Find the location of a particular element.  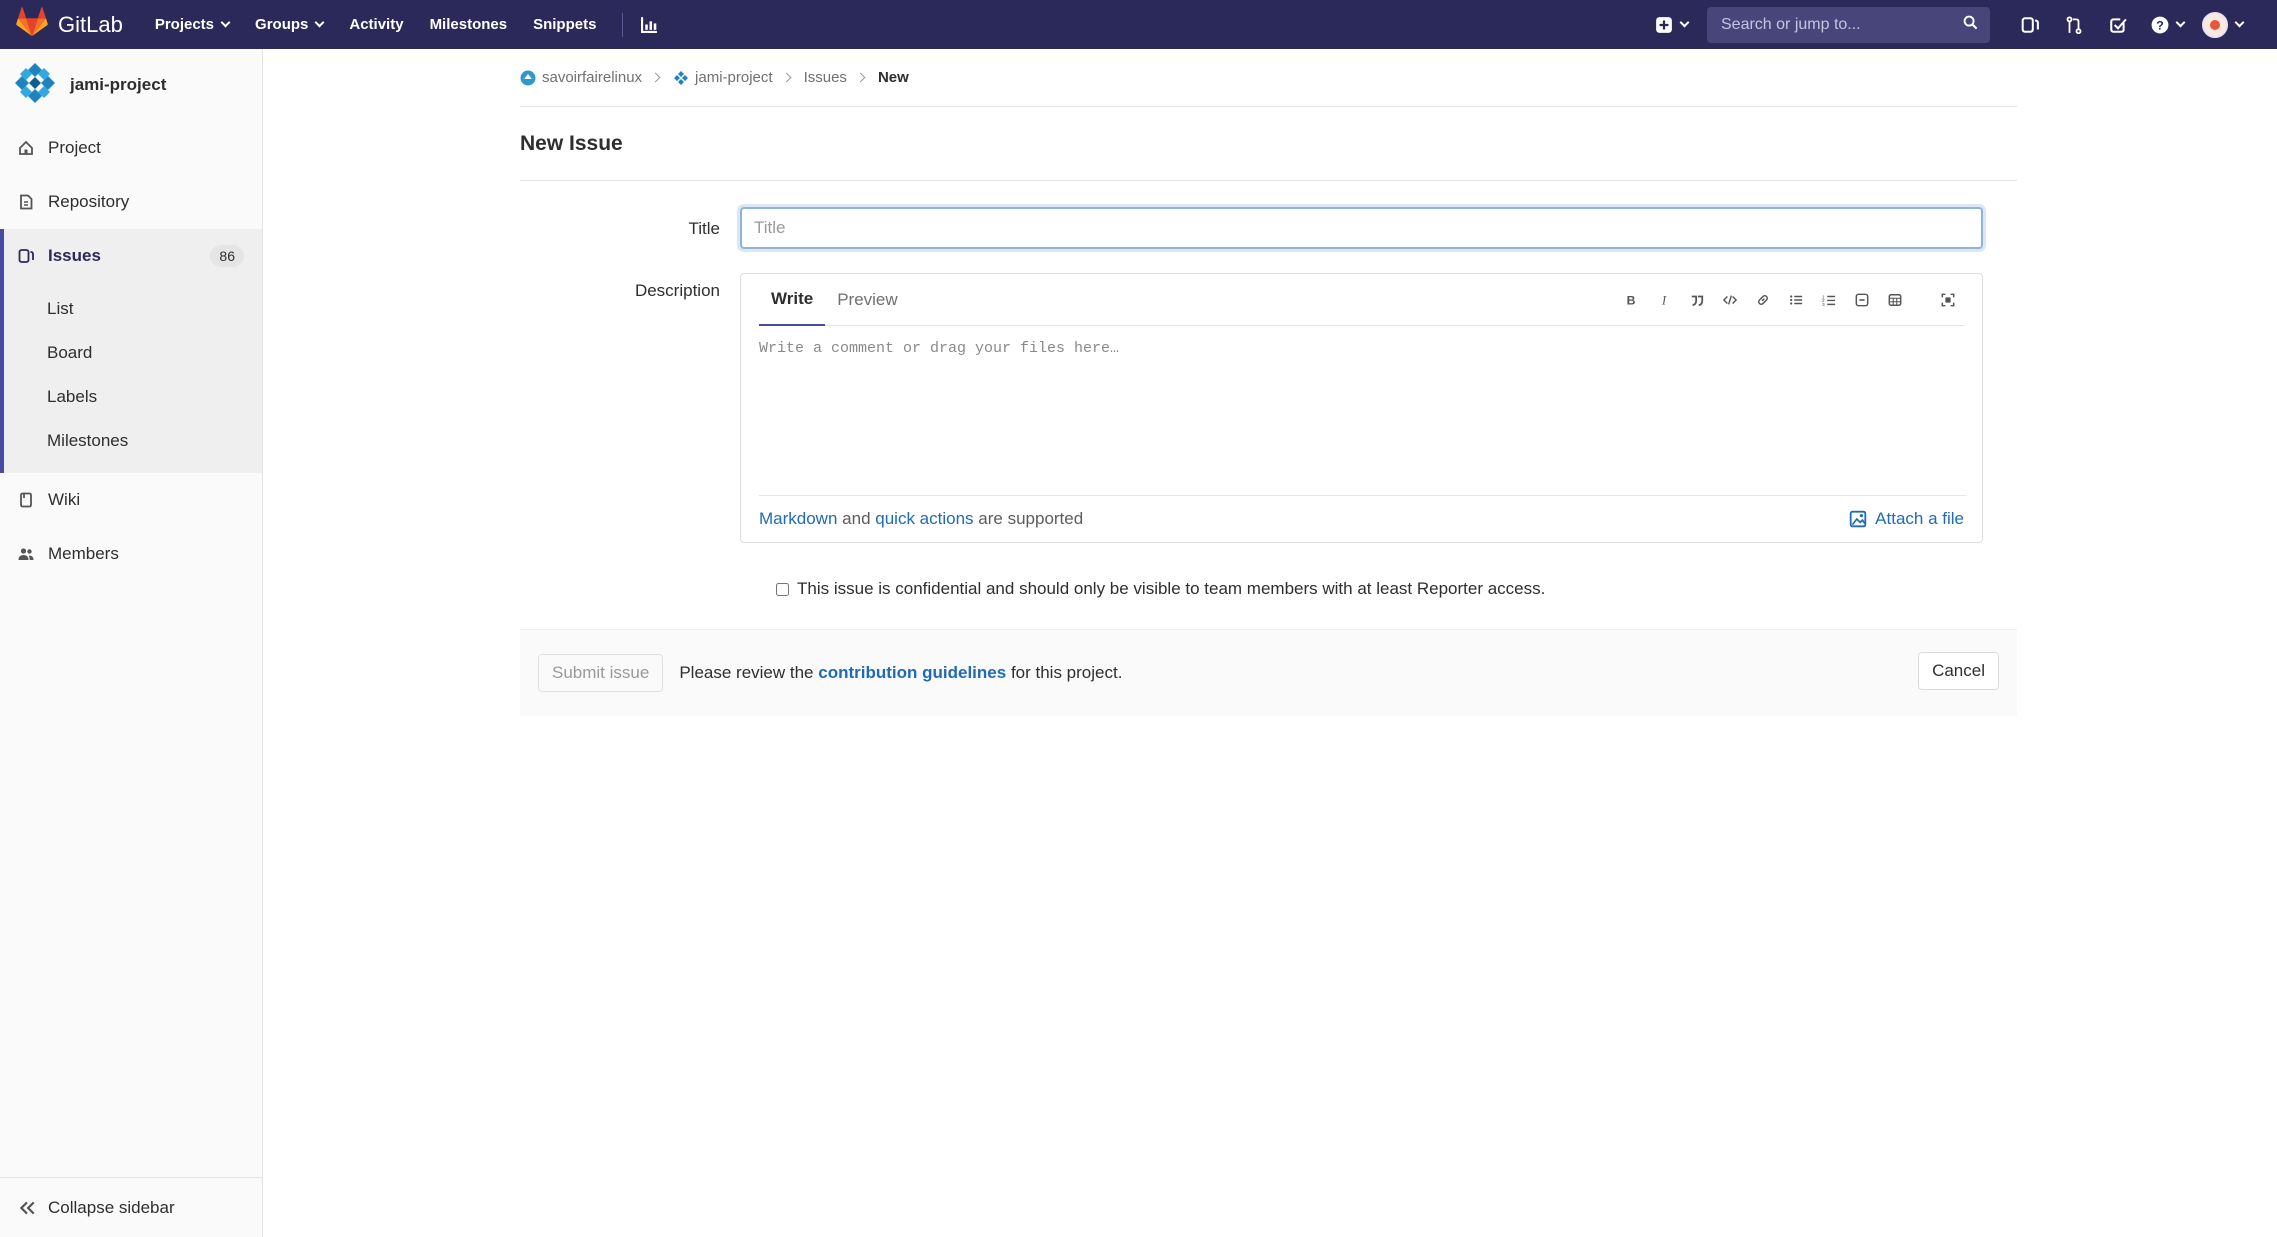

sidebar-item-wiki: Wiki is located at coordinates (131, 500).